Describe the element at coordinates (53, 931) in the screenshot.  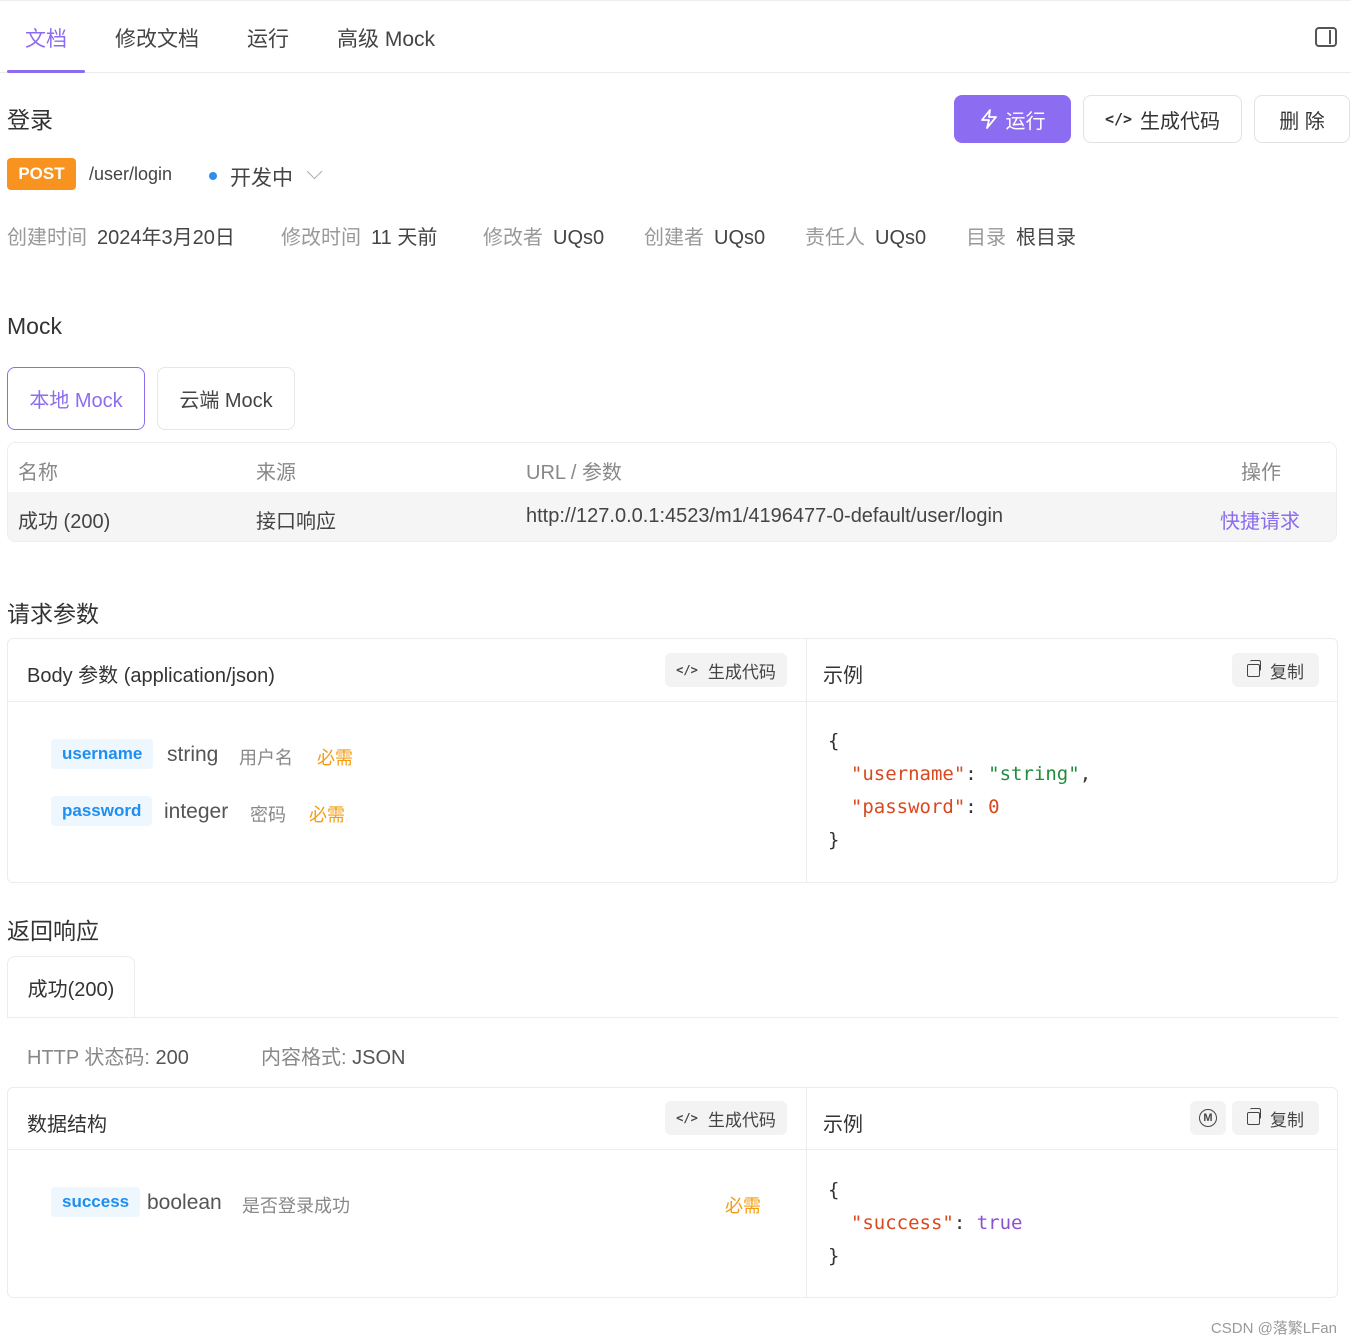
I see `response-section-title: 返回响应` at that location.